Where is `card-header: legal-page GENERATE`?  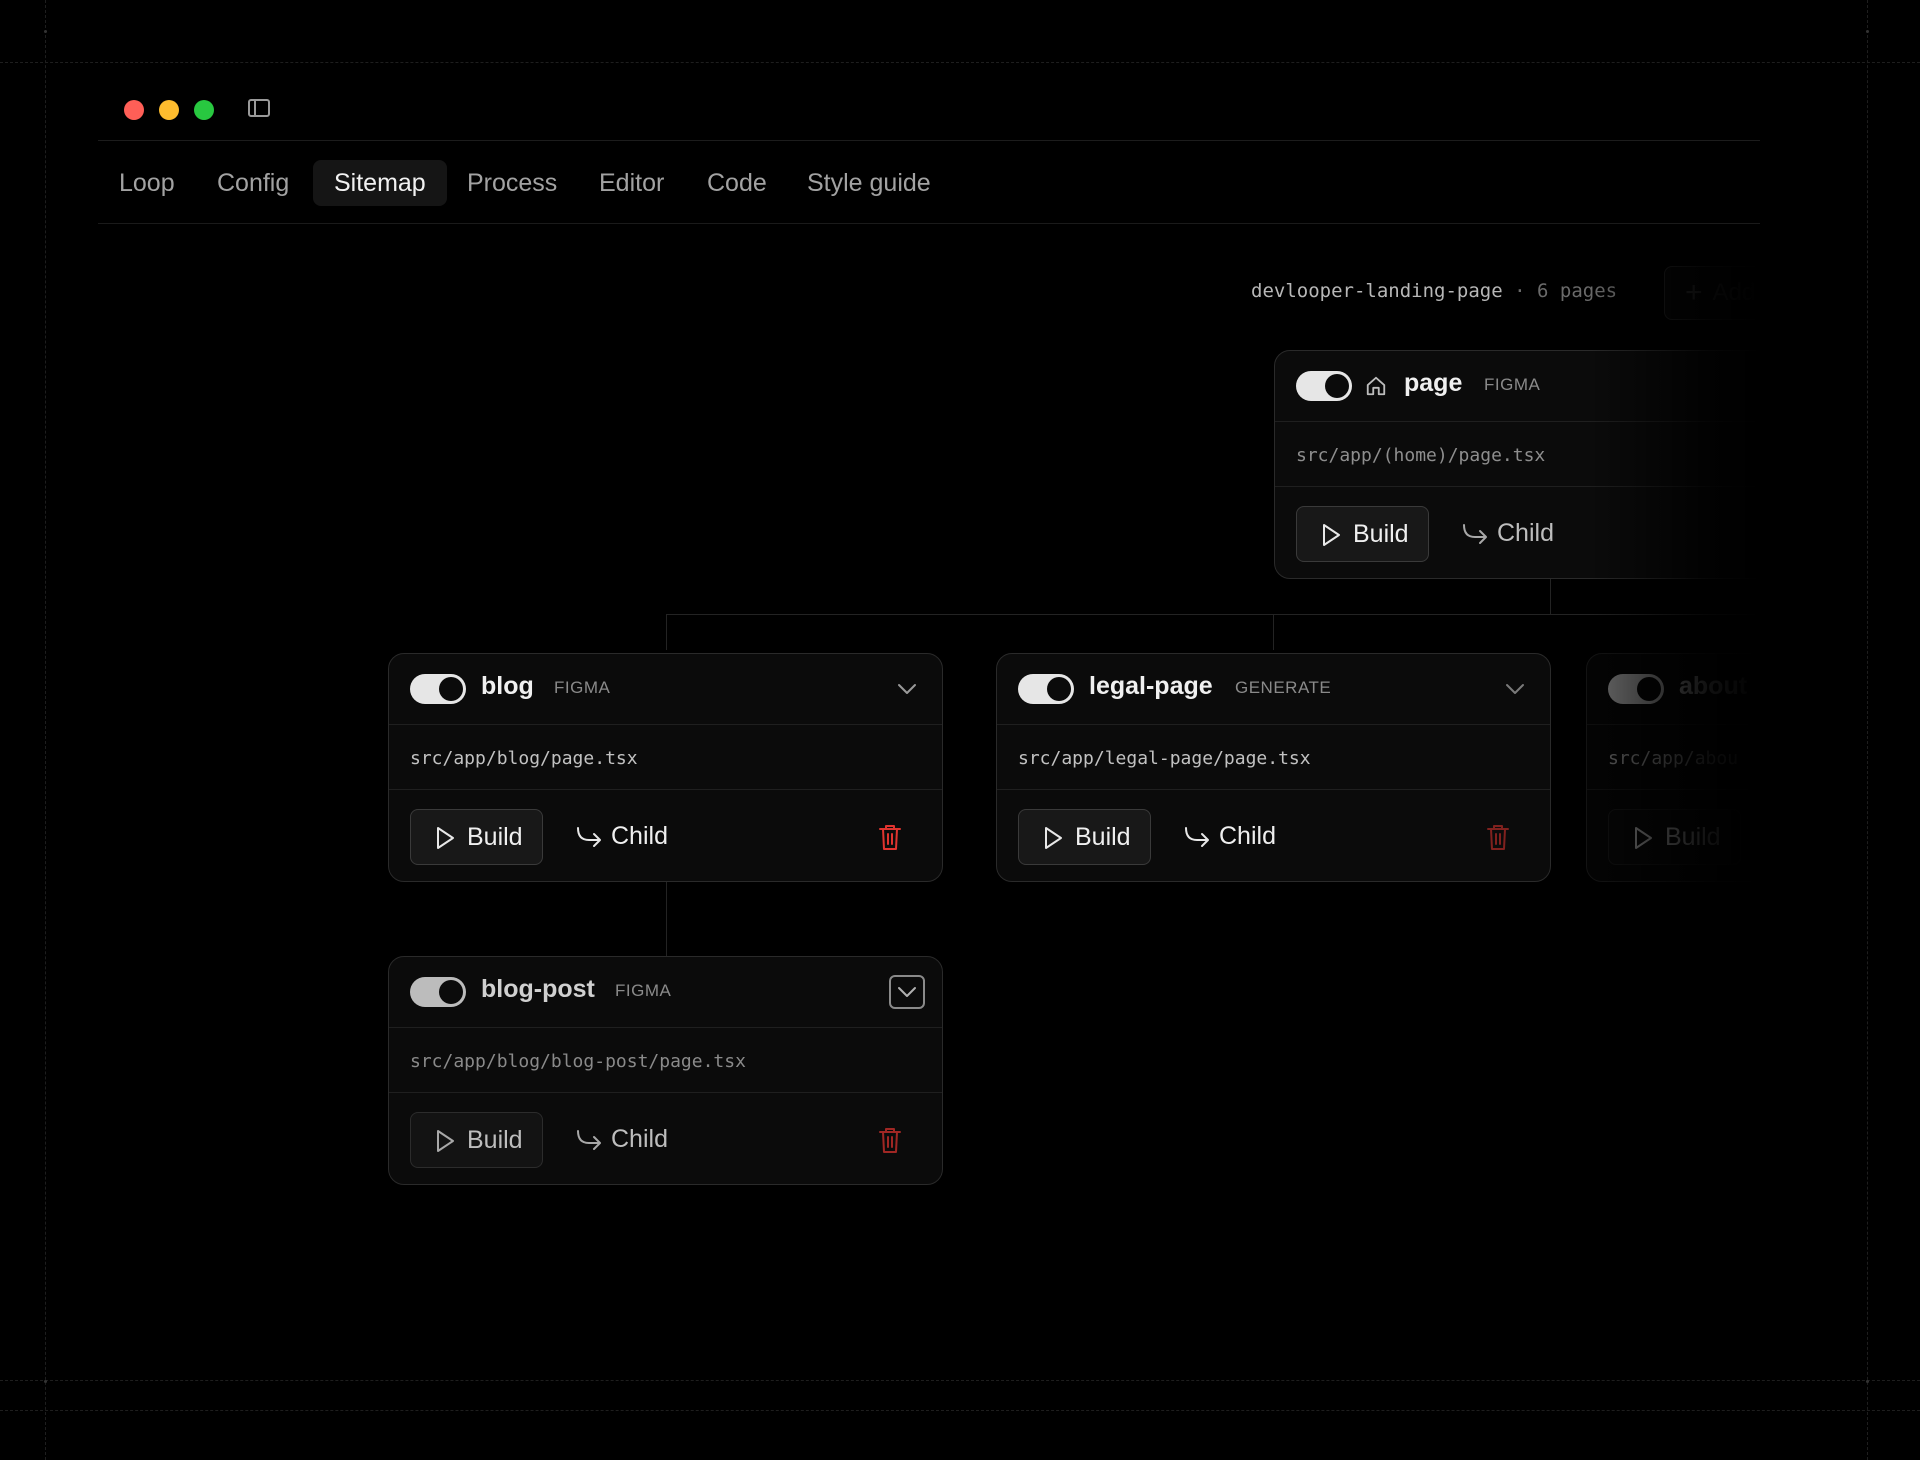
card-header: legal-page GENERATE is located at coordinates (1273, 689).